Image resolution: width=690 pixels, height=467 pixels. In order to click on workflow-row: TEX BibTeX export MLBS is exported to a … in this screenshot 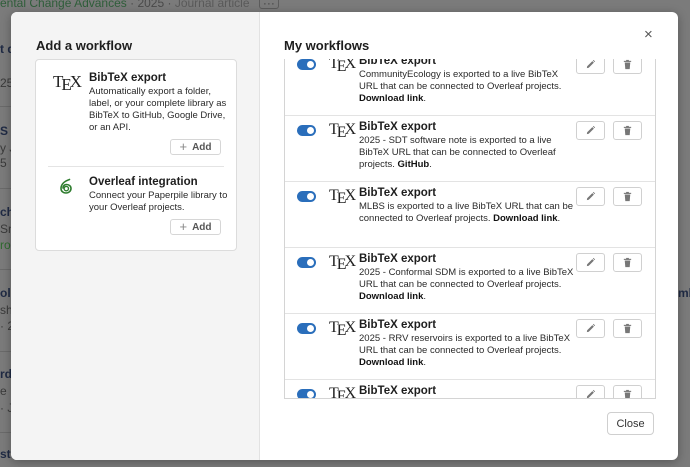, I will do `click(470, 215)`.